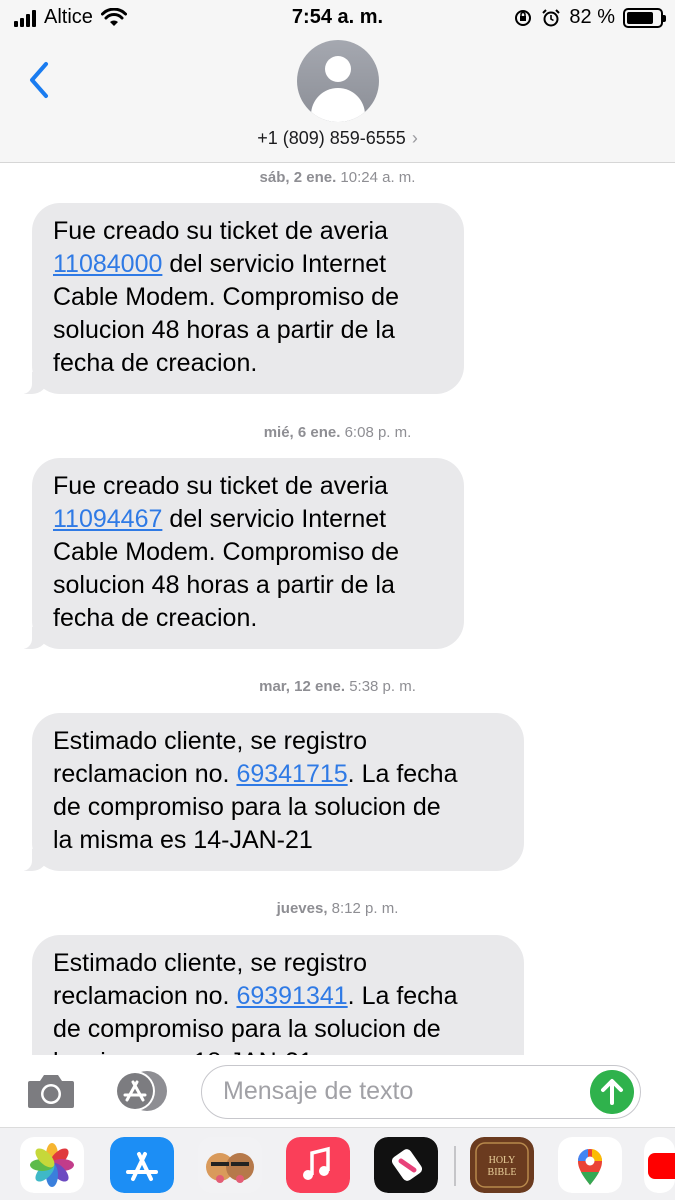 The width and height of the screenshot is (675, 1200). Describe the element at coordinates (298, 177) in the screenshot. I see `timestamp-day: sáb, 2 ene.` at that location.